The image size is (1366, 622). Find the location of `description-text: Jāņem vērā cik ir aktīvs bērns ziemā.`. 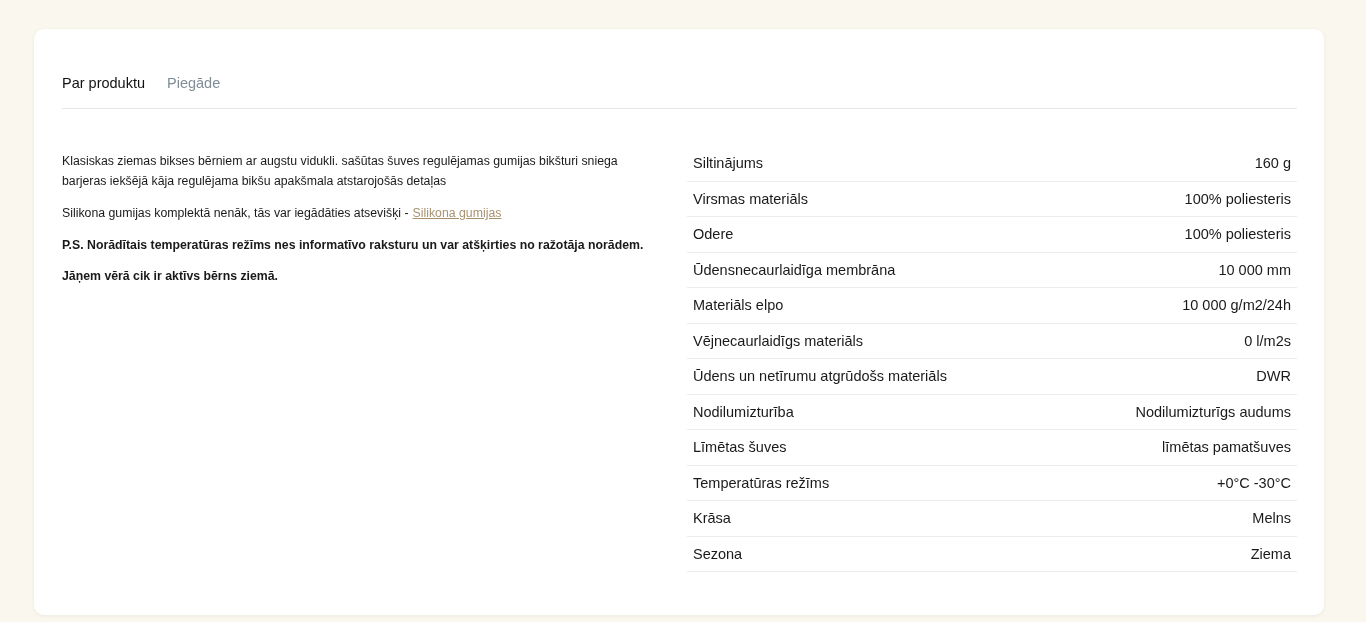

description-text: Jāņem vērā cik ir aktīvs bērns ziemā. is located at coordinates (170, 276).